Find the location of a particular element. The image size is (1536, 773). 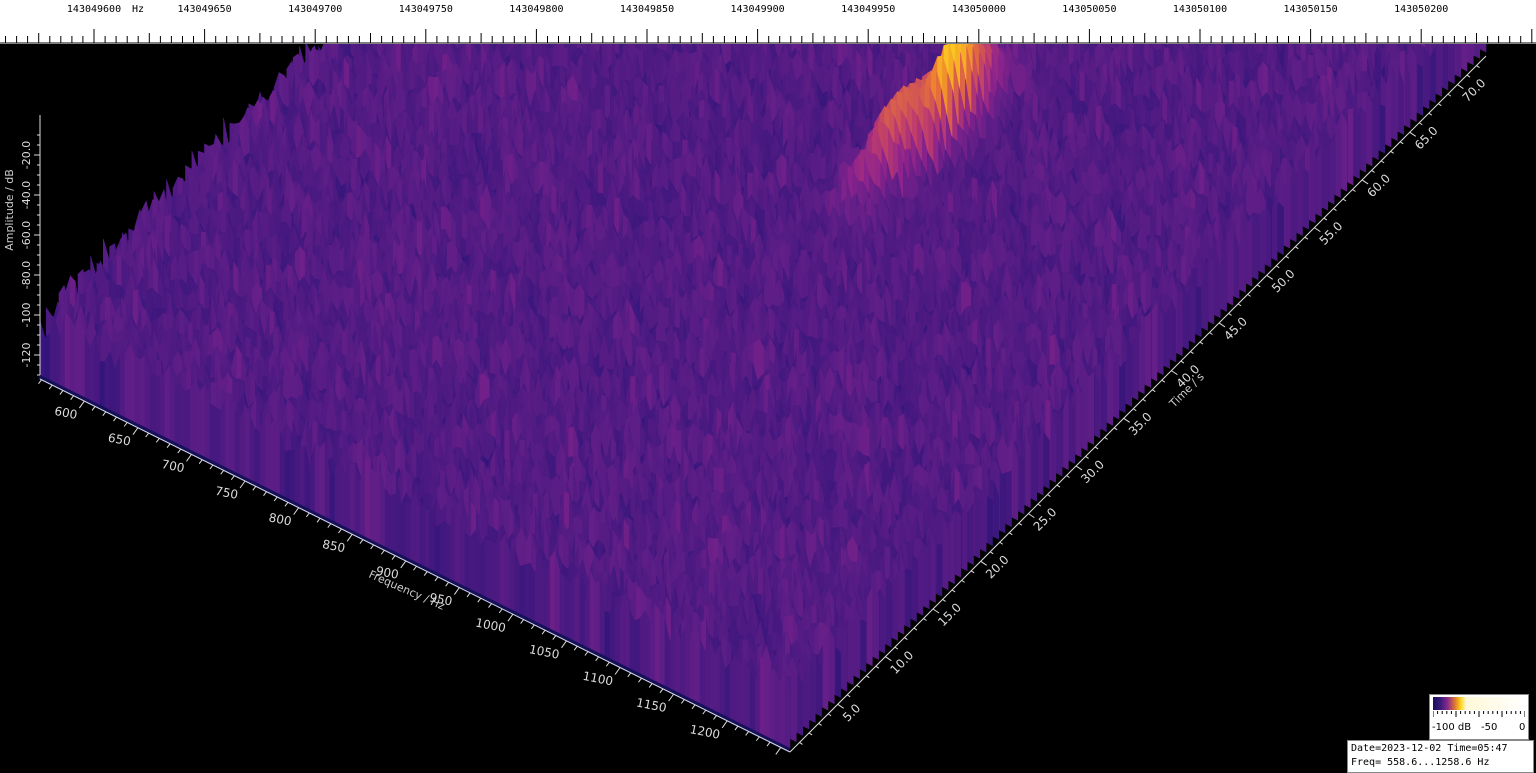

top-scale-label: 143049600 is located at coordinates (94, 9).